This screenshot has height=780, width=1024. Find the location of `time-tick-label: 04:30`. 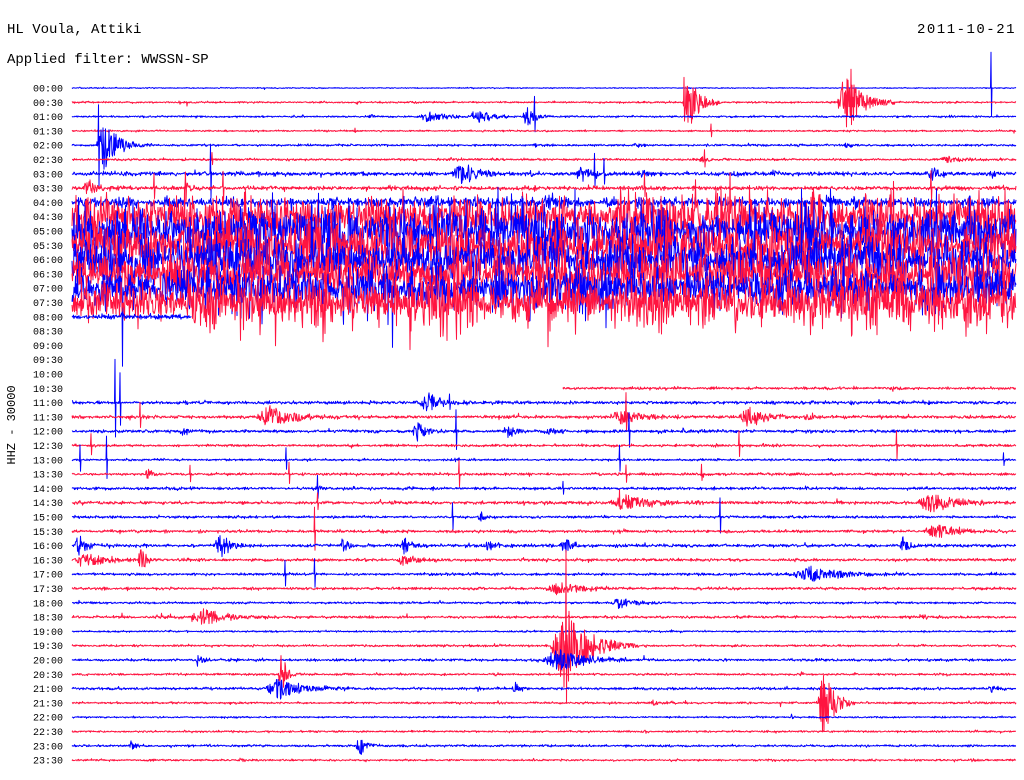

time-tick-label: 04:30 is located at coordinates (48, 218).